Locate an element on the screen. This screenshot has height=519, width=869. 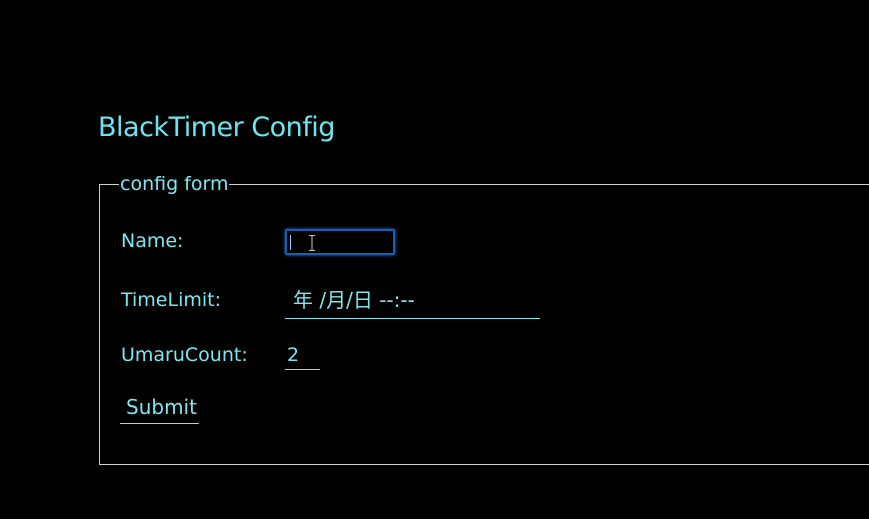
umaru-count-input: 2 is located at coordinates (302, 355).